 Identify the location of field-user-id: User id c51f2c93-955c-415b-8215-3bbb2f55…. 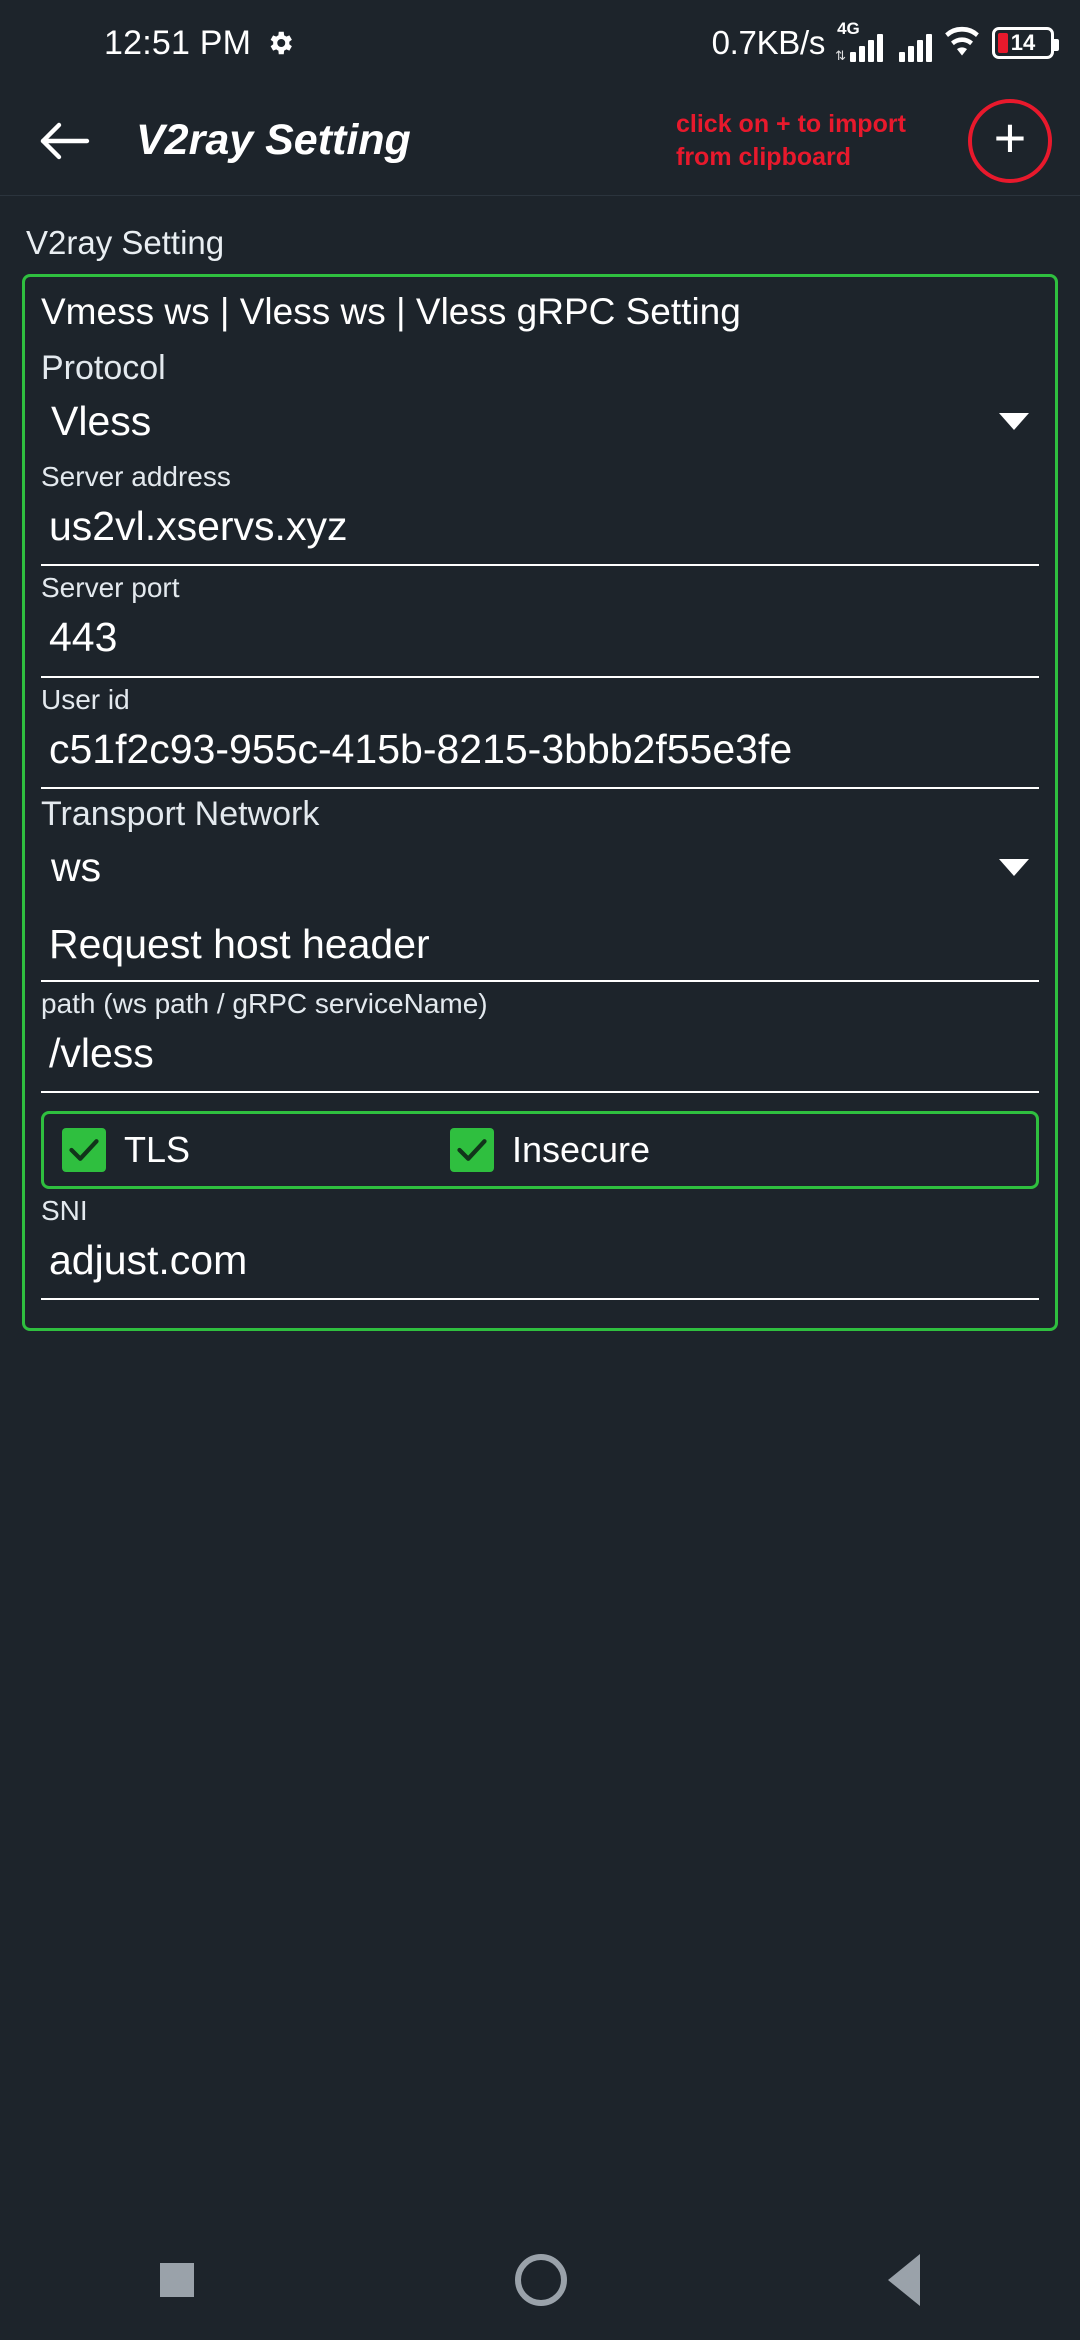
(540, 736).